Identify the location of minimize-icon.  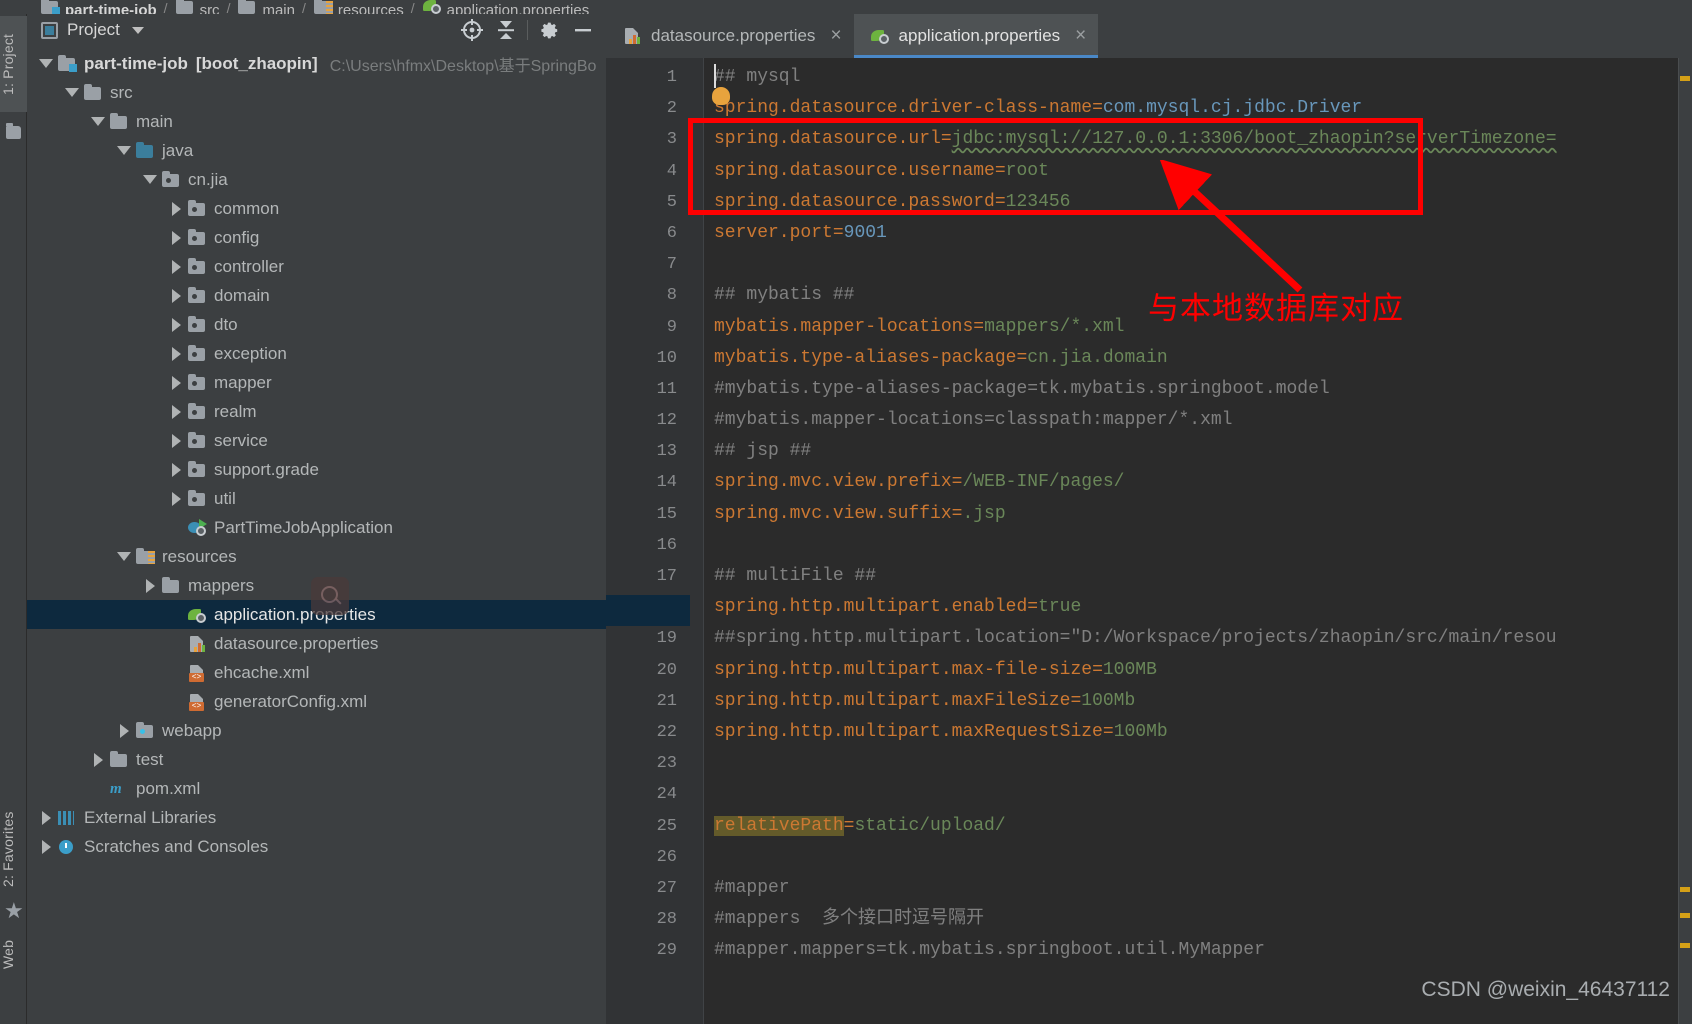
(583, 30).